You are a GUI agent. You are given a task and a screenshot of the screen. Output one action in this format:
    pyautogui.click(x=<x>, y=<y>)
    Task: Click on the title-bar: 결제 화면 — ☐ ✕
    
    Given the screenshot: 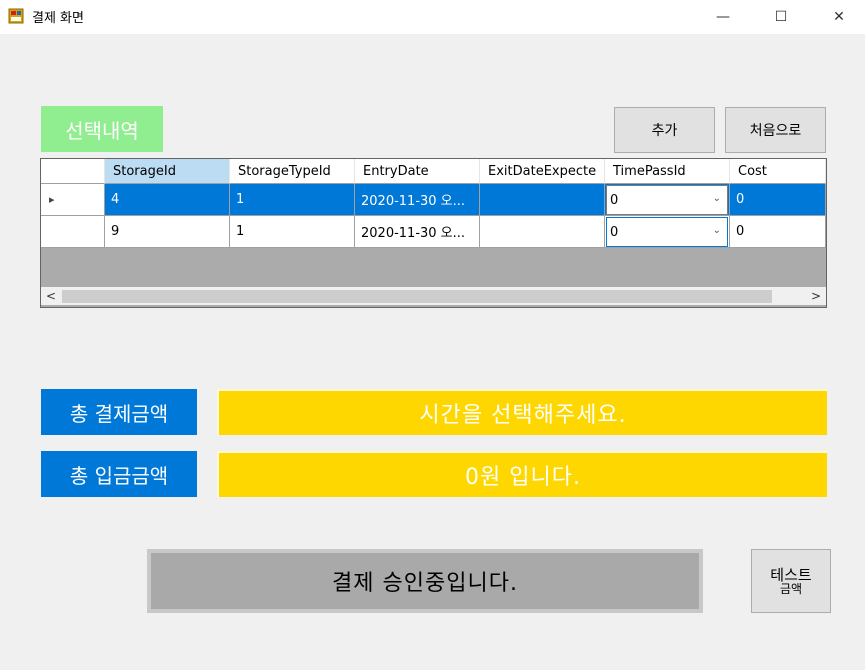 What is the action you would take?
    pyautogui.click(x=432, y=17)
    